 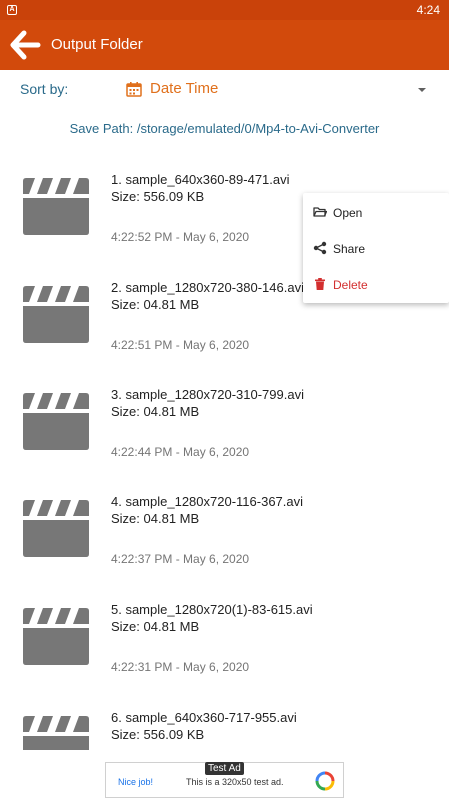 I want to click on file-date: 4:22:37 PM - May 6, 2020, so click(x=180, y=559).